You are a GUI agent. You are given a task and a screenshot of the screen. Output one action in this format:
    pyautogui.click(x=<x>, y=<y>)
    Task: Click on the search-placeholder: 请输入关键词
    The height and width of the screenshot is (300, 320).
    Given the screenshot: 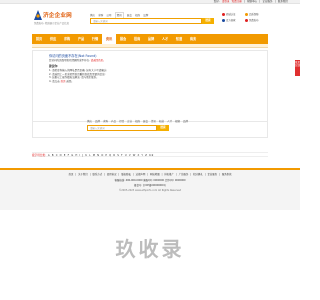 What is the action you would take?
    pyautogui.click(x=100, y=21)
    